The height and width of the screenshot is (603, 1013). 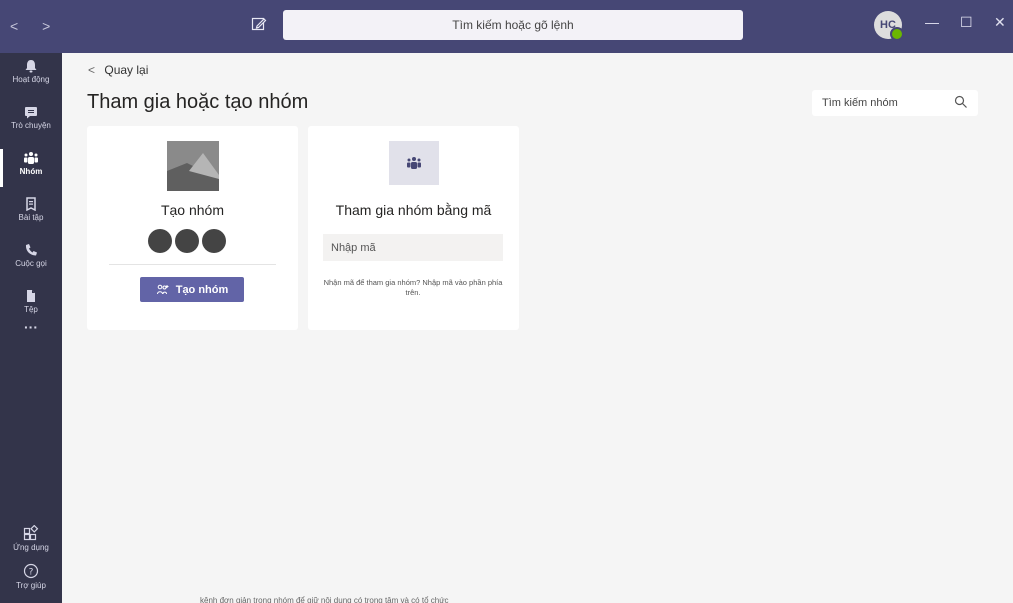 What do you see at coordinates (31, 79) in the screenshot?
I see `rail-item-label: Hoạt động` at bounding box center [31, 79].